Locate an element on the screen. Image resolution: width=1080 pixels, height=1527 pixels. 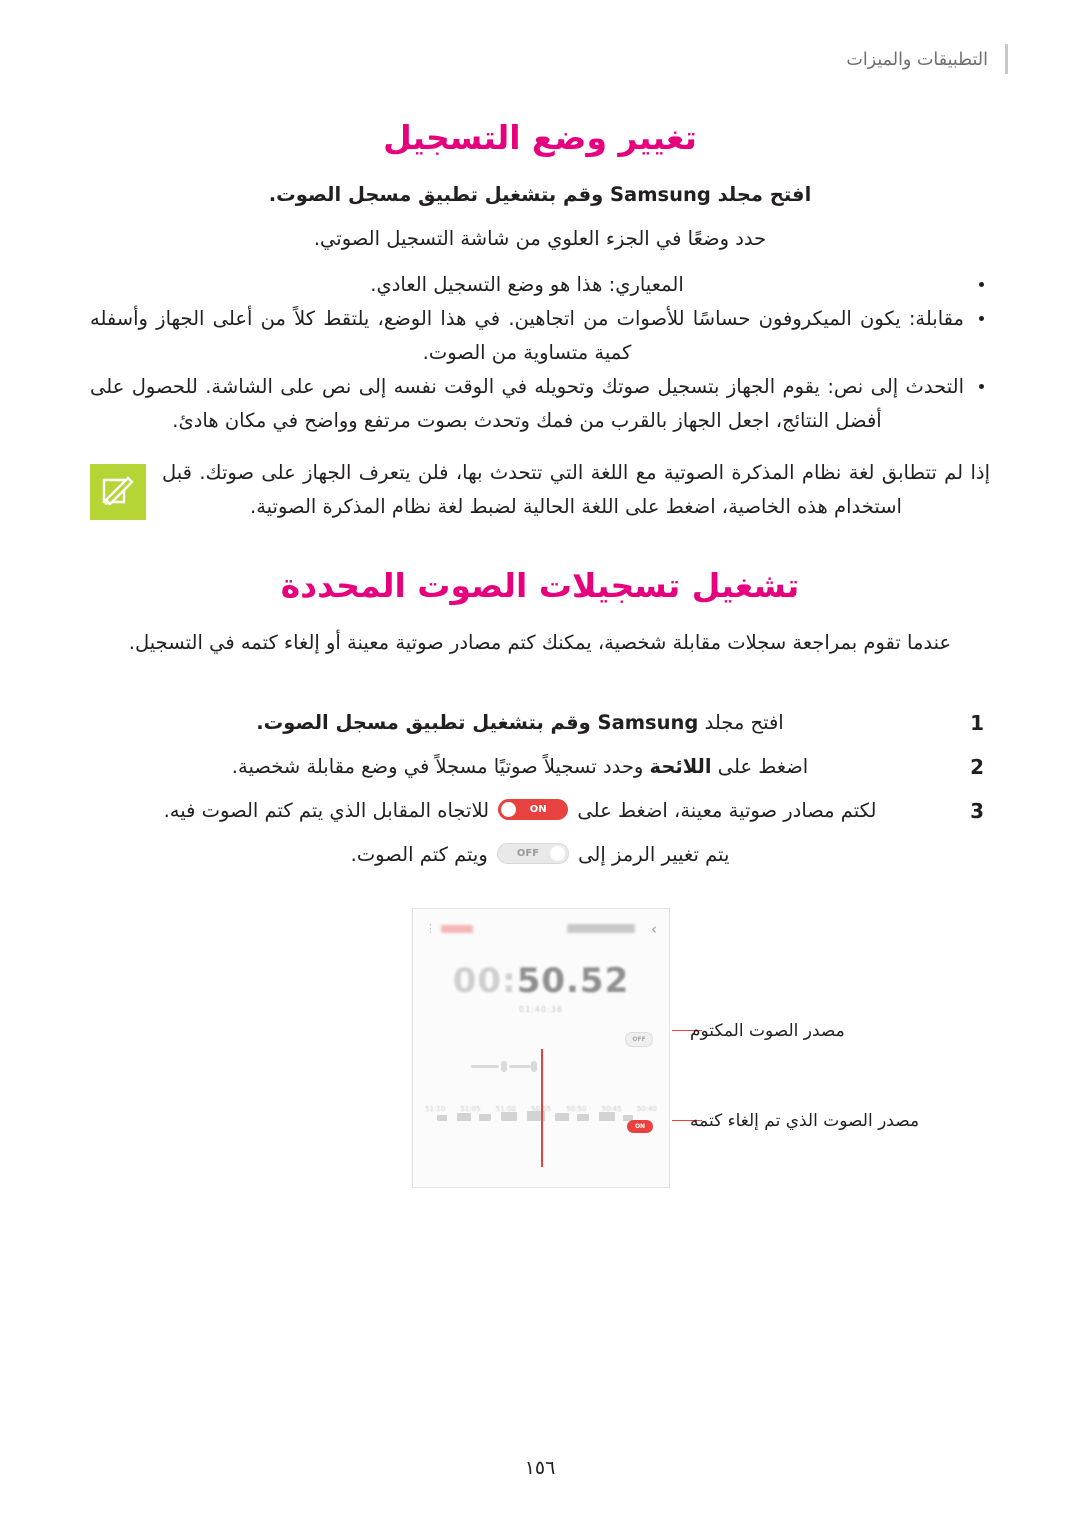
step-2-text-before: اضغط على is located at coordinates (760, 766).